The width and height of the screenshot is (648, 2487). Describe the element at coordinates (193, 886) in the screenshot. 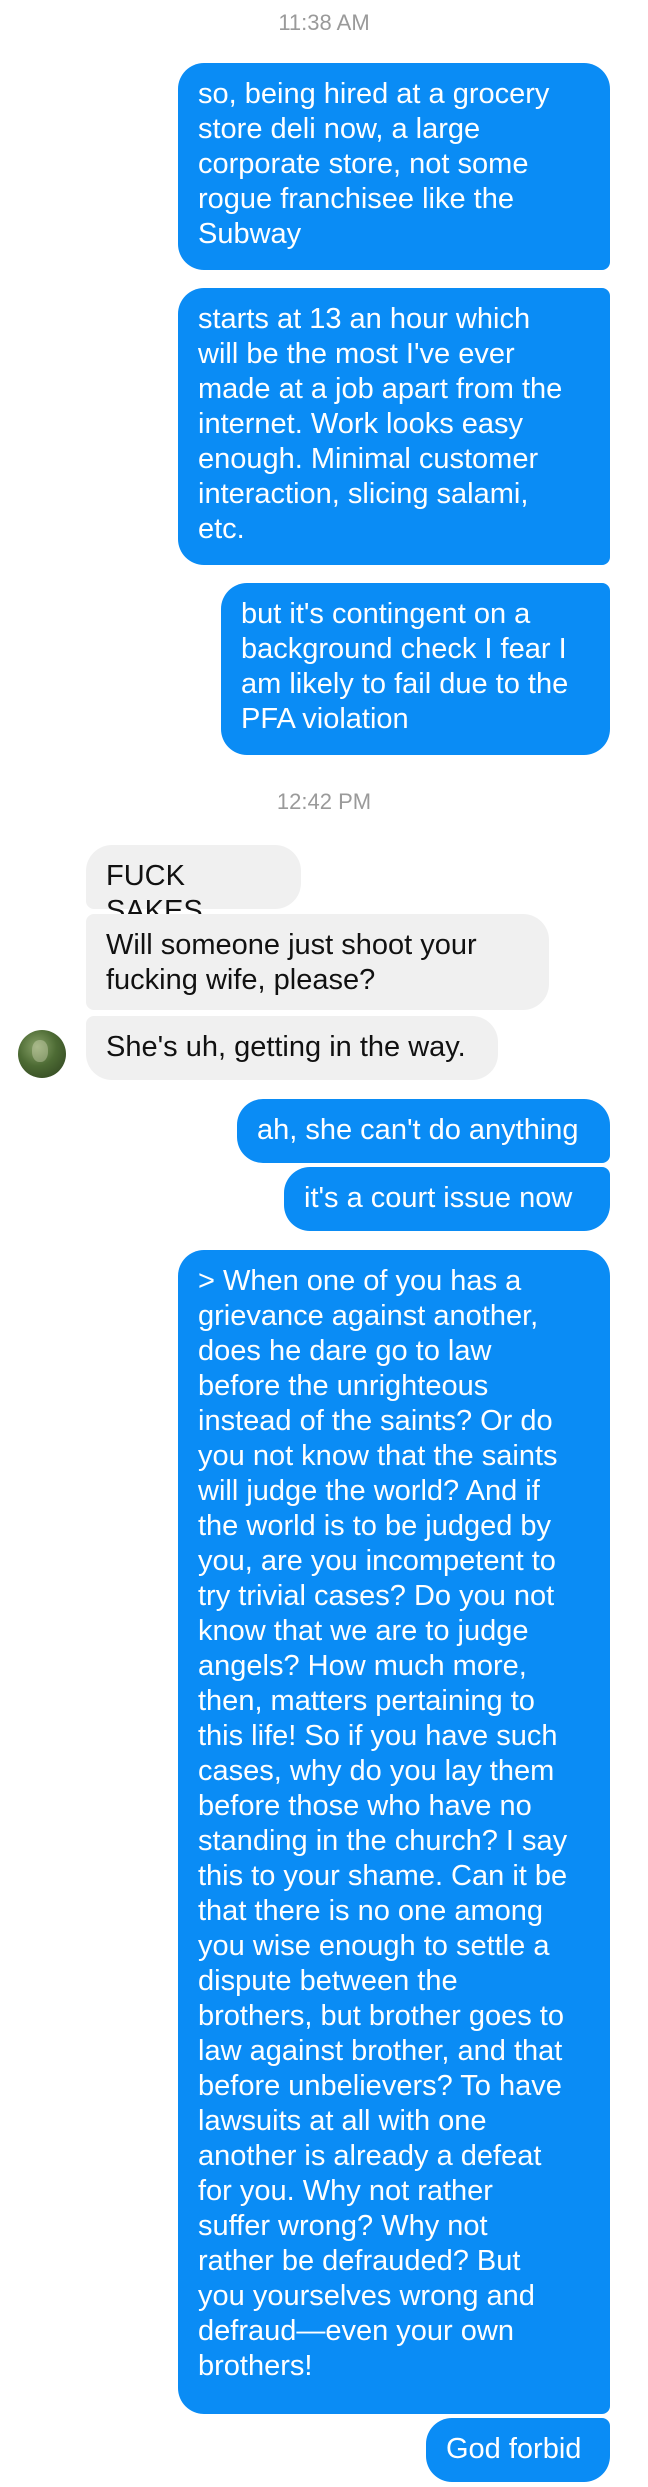

I see `message-bubble-received: FUCK SAKES` at that location.